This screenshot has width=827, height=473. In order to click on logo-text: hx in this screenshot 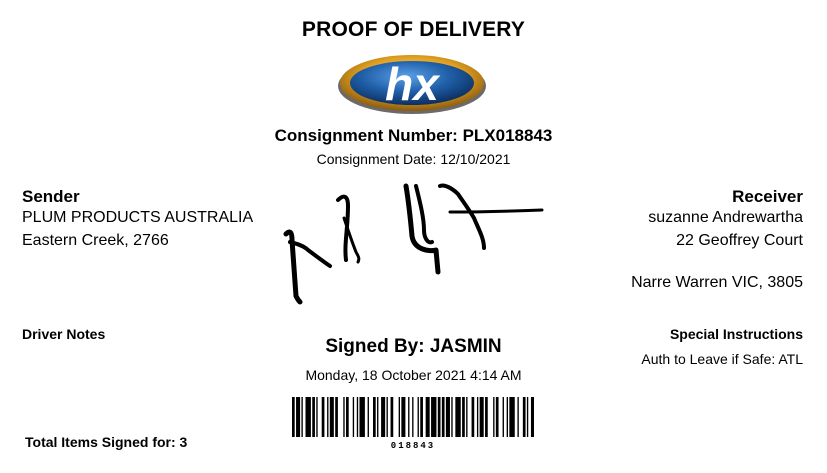, I will do `click(413, 84)`.